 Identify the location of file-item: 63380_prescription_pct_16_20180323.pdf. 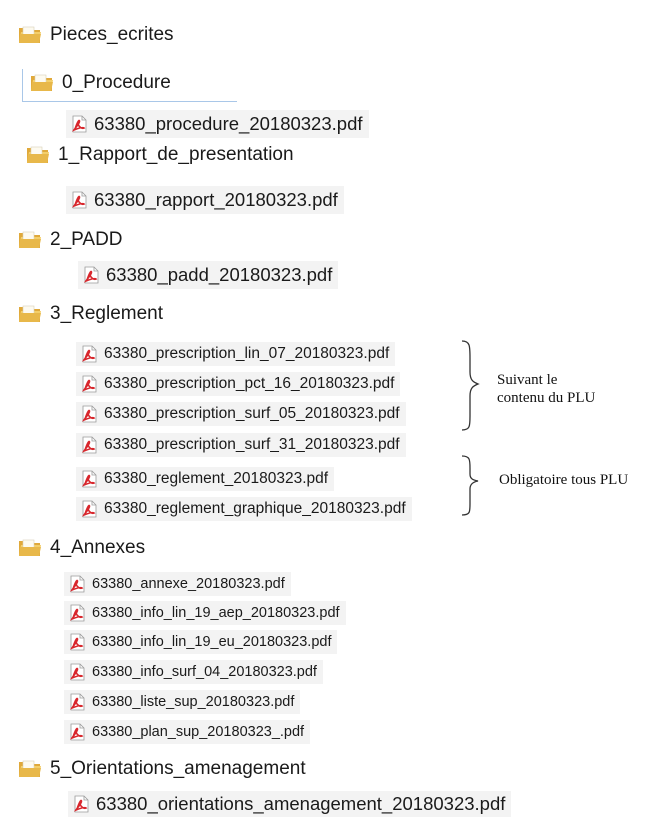
(238, 384).